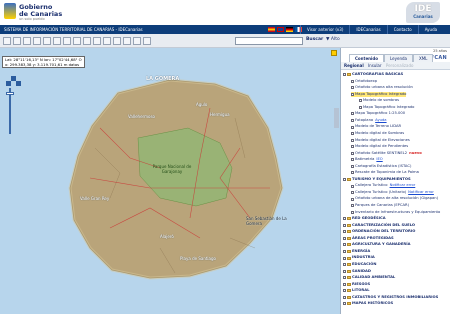 This screenshot has height=314, width=450. Describe the element at coordinates (402, 29) in the screenshot. I see `nav-contacto: Contacto` at that location.